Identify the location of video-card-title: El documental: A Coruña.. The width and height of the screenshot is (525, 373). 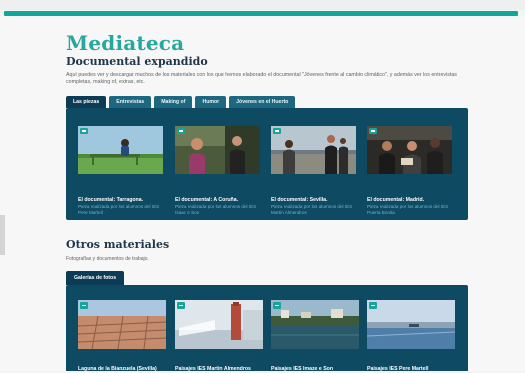
(222, 200).